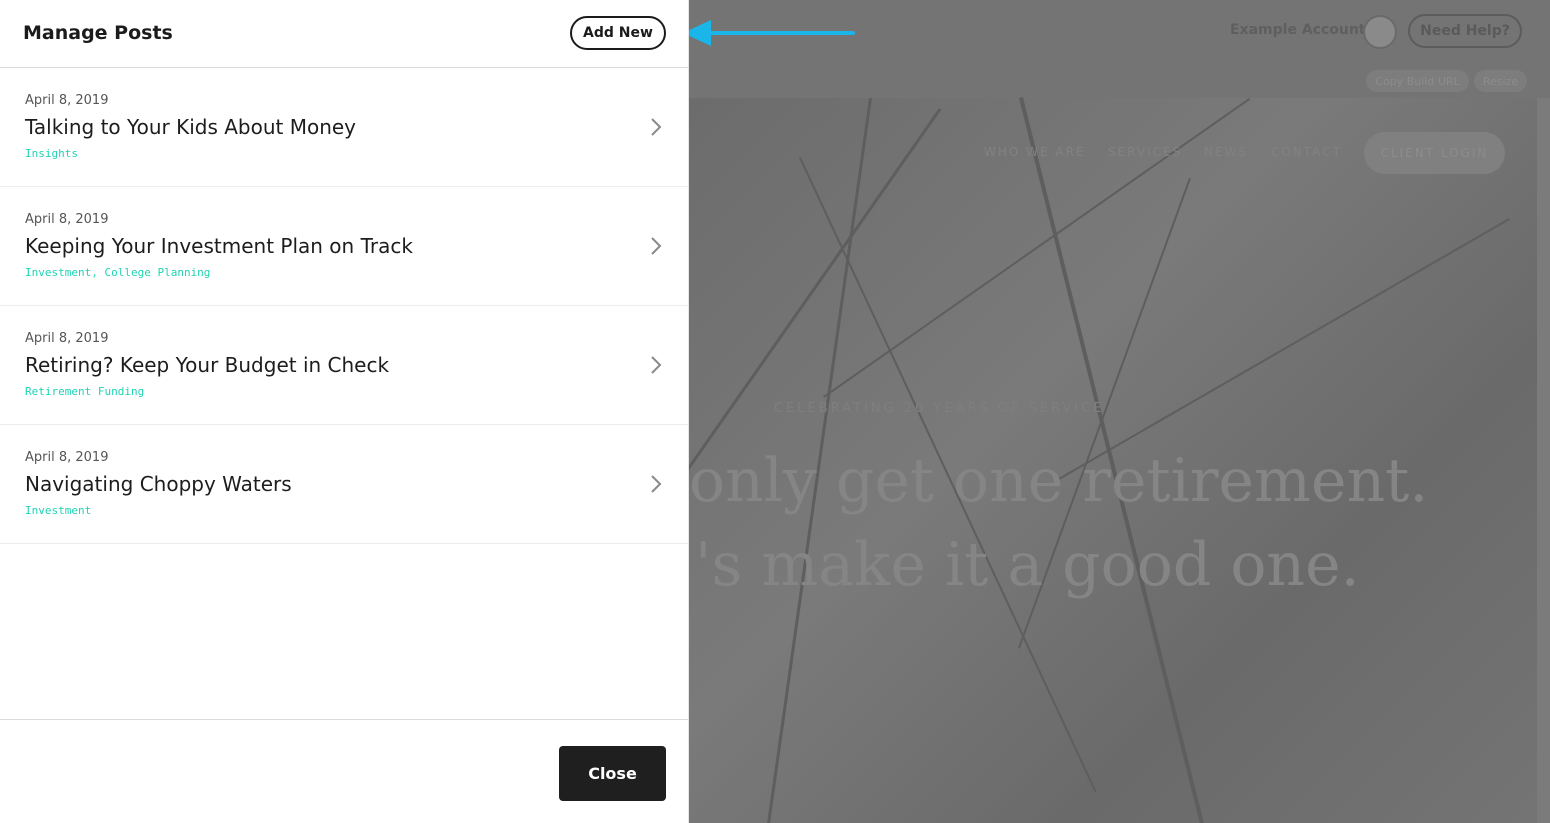 This screenshot has width=1550, height=823. I want to click on add-new-button: Add New, so click(618, 33).